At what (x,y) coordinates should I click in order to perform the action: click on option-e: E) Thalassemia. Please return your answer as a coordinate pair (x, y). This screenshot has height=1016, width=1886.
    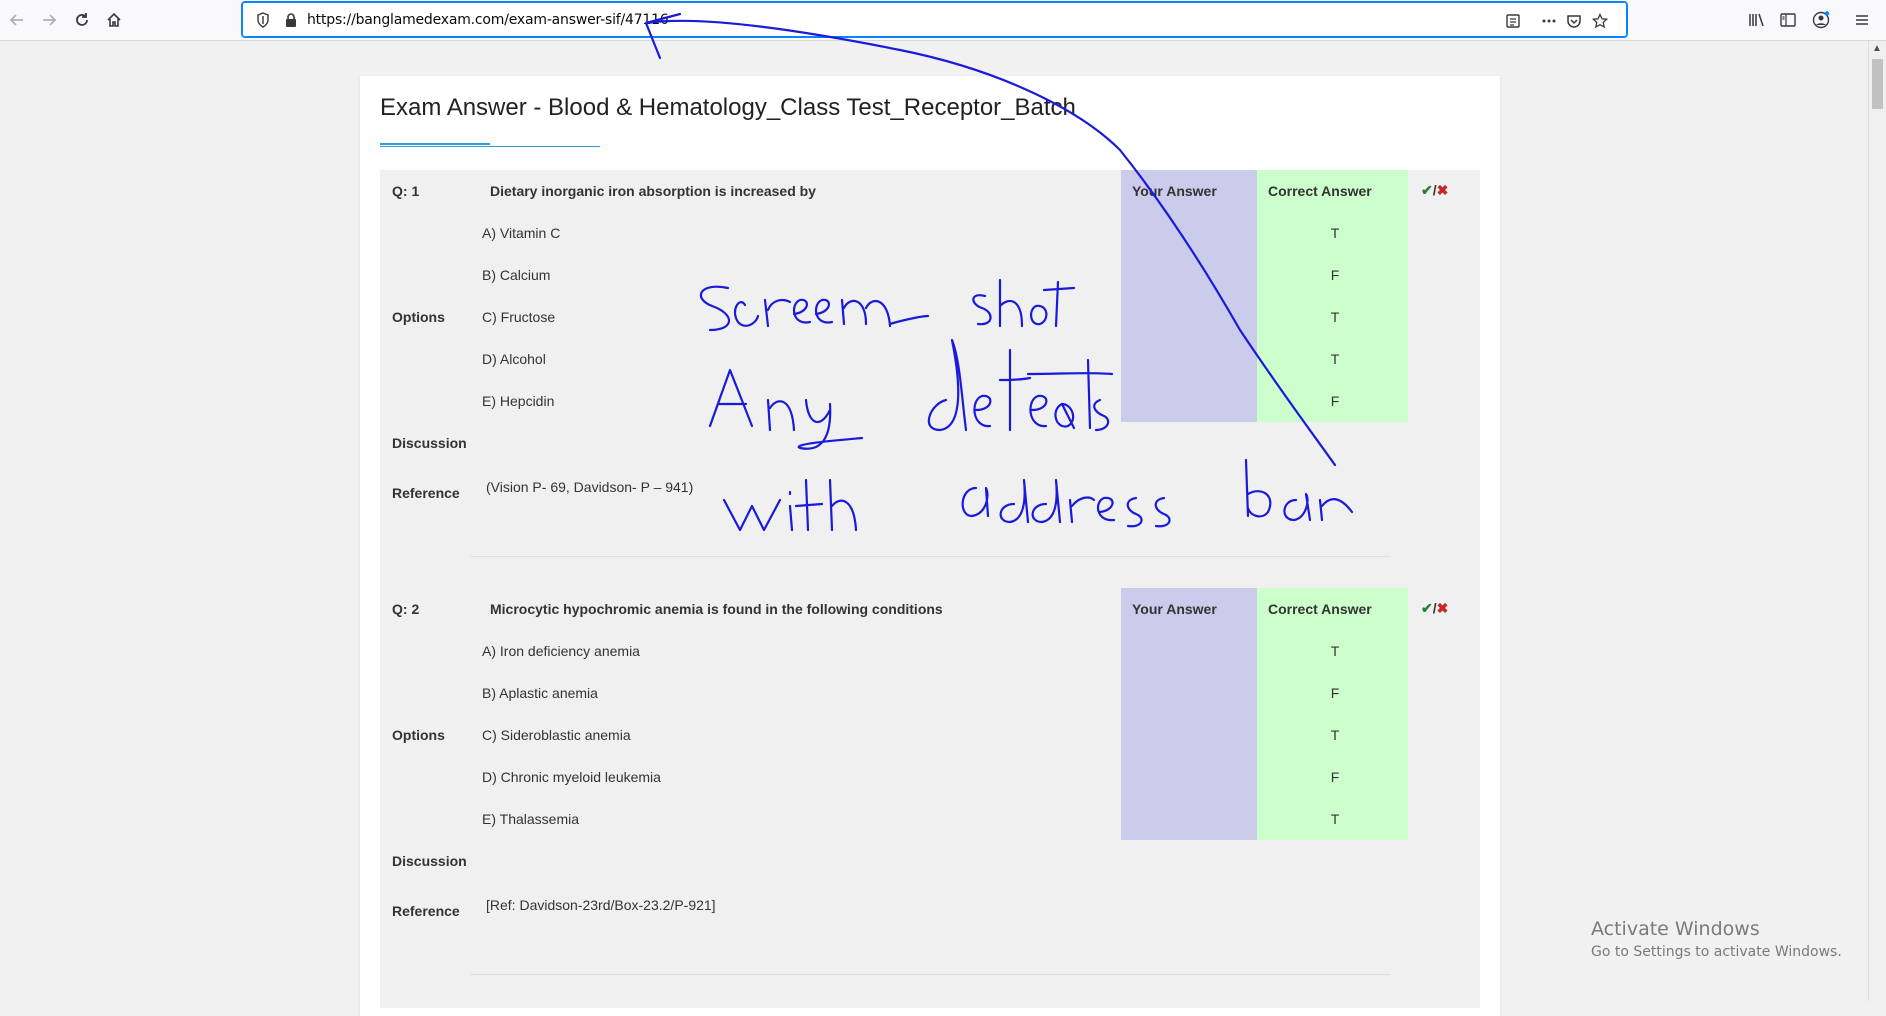
    Looking at the image, I should click on (531, 819).